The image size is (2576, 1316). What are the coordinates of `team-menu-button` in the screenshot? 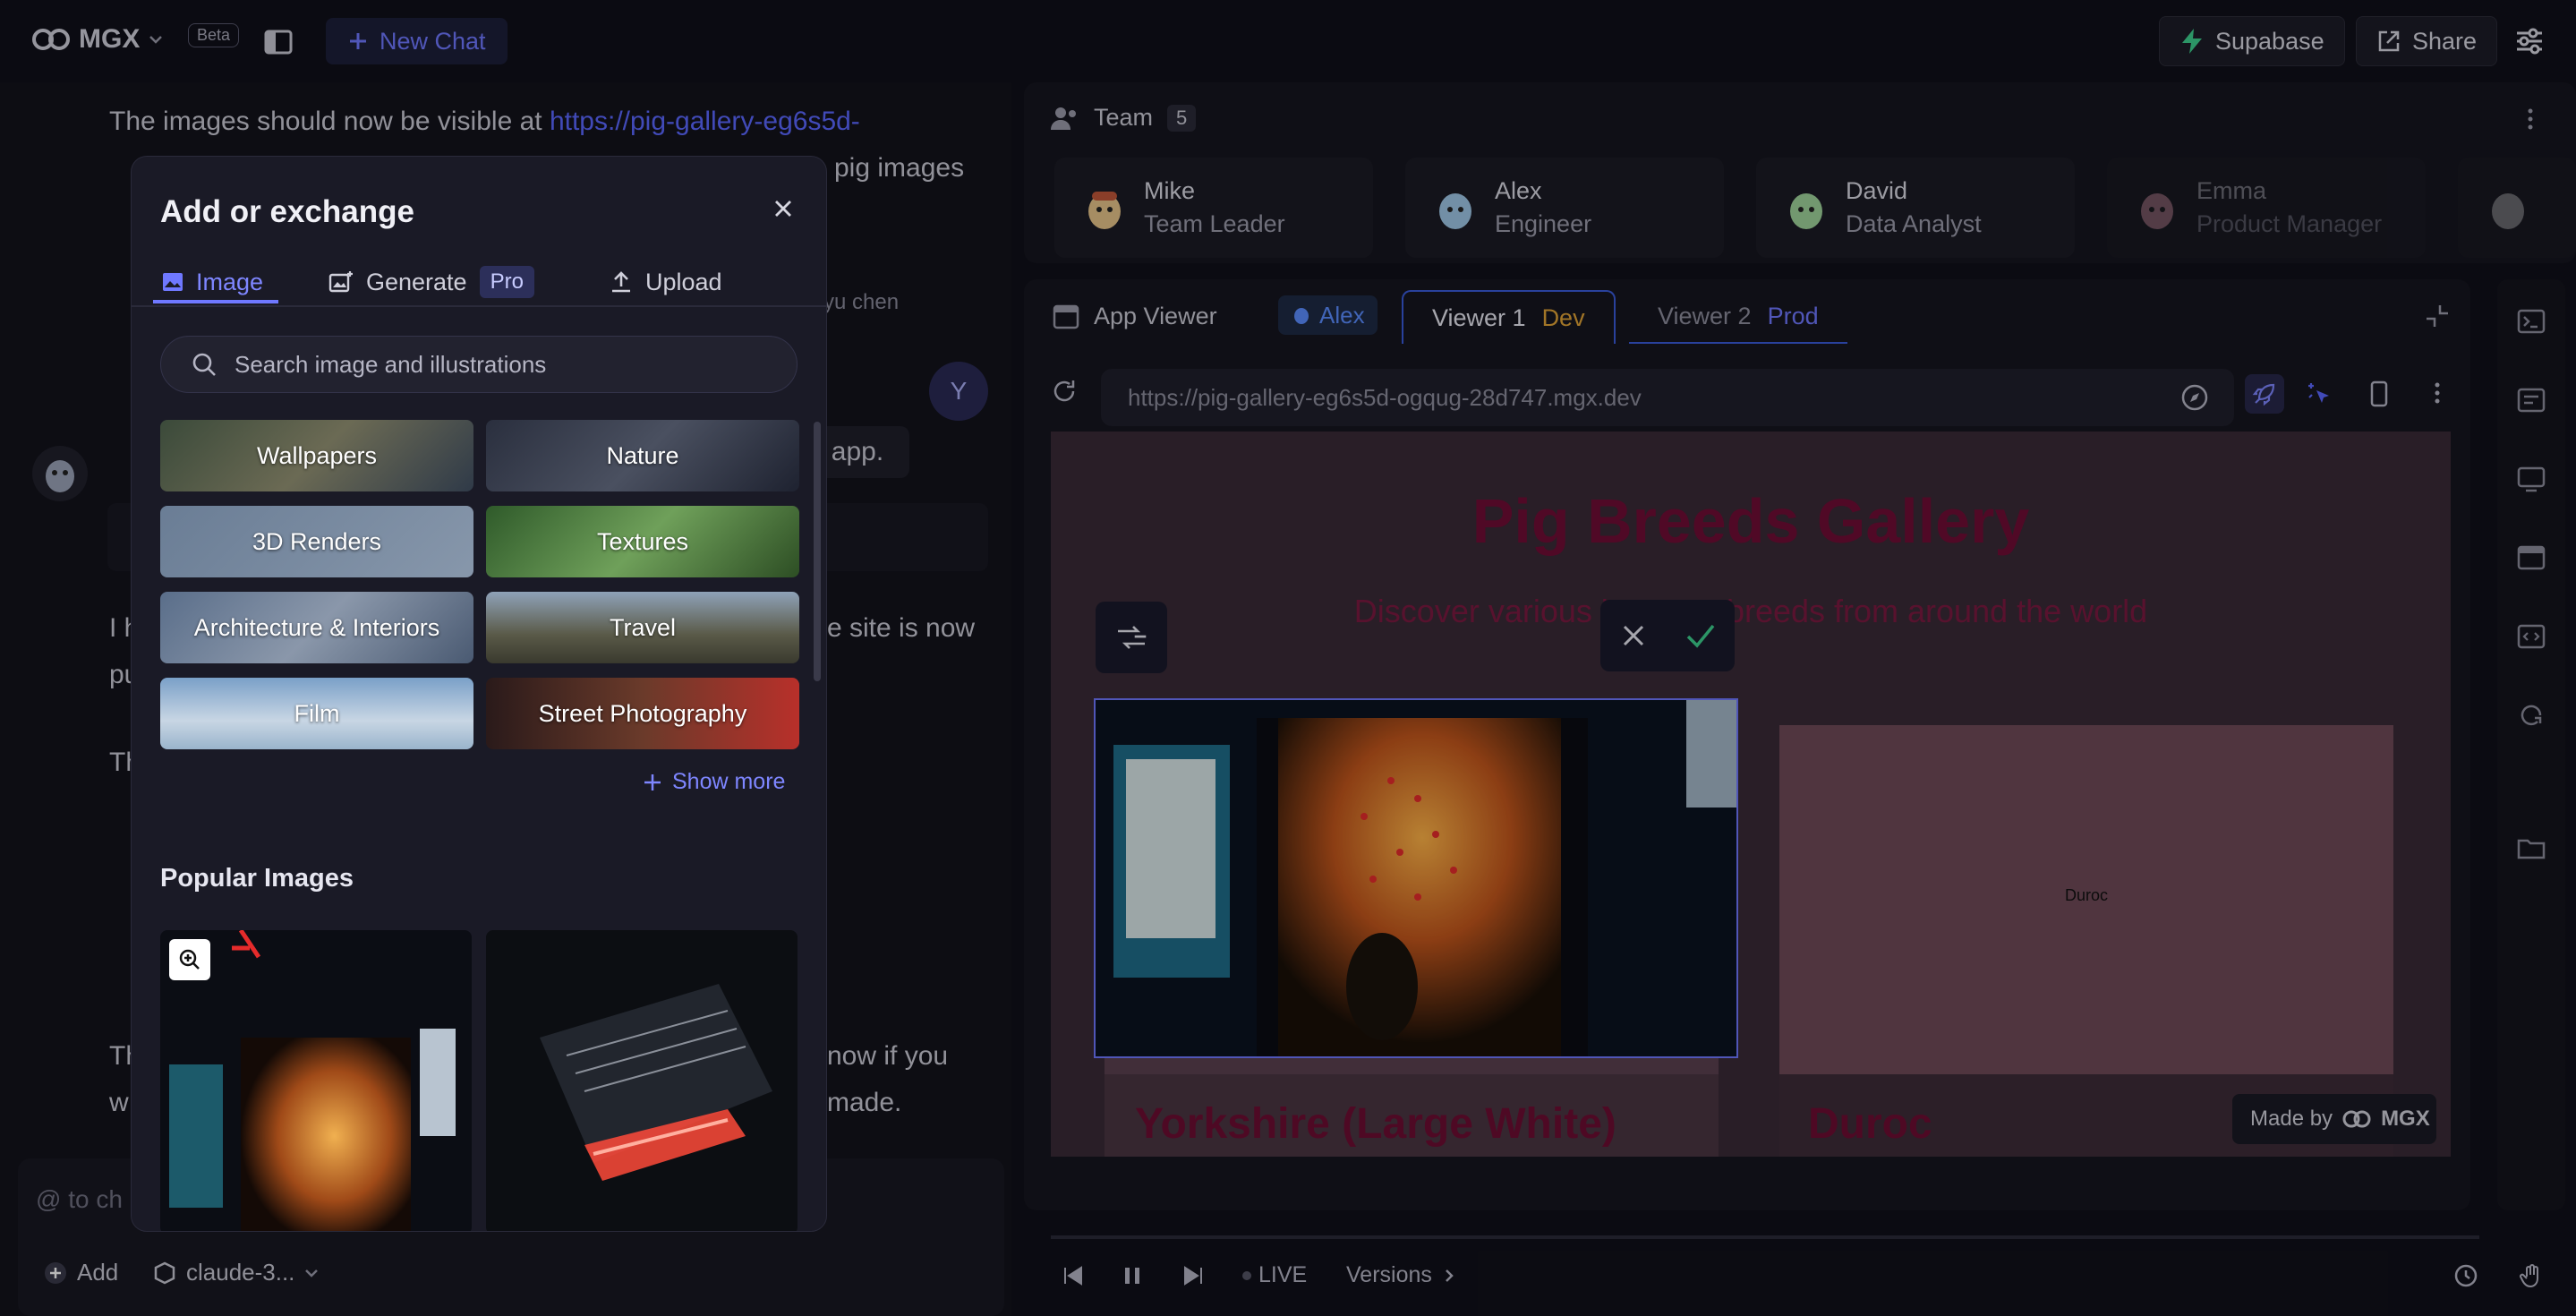 It's located at (2530, 119).